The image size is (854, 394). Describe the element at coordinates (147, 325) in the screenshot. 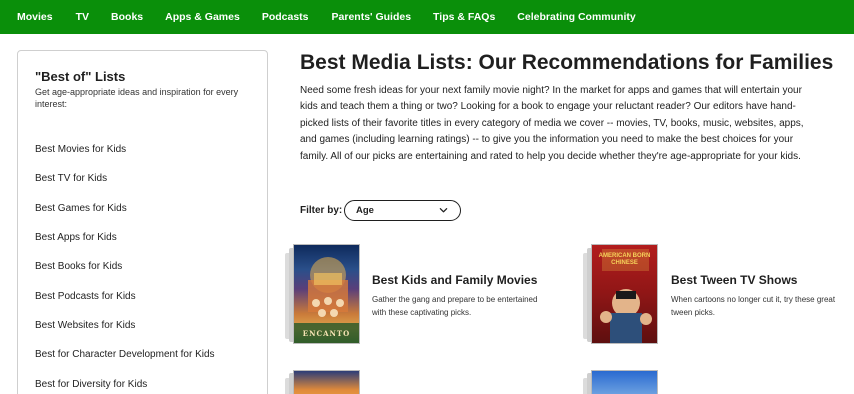

I see `sidebar-item-websites: Best Websites for Kids` at that location.